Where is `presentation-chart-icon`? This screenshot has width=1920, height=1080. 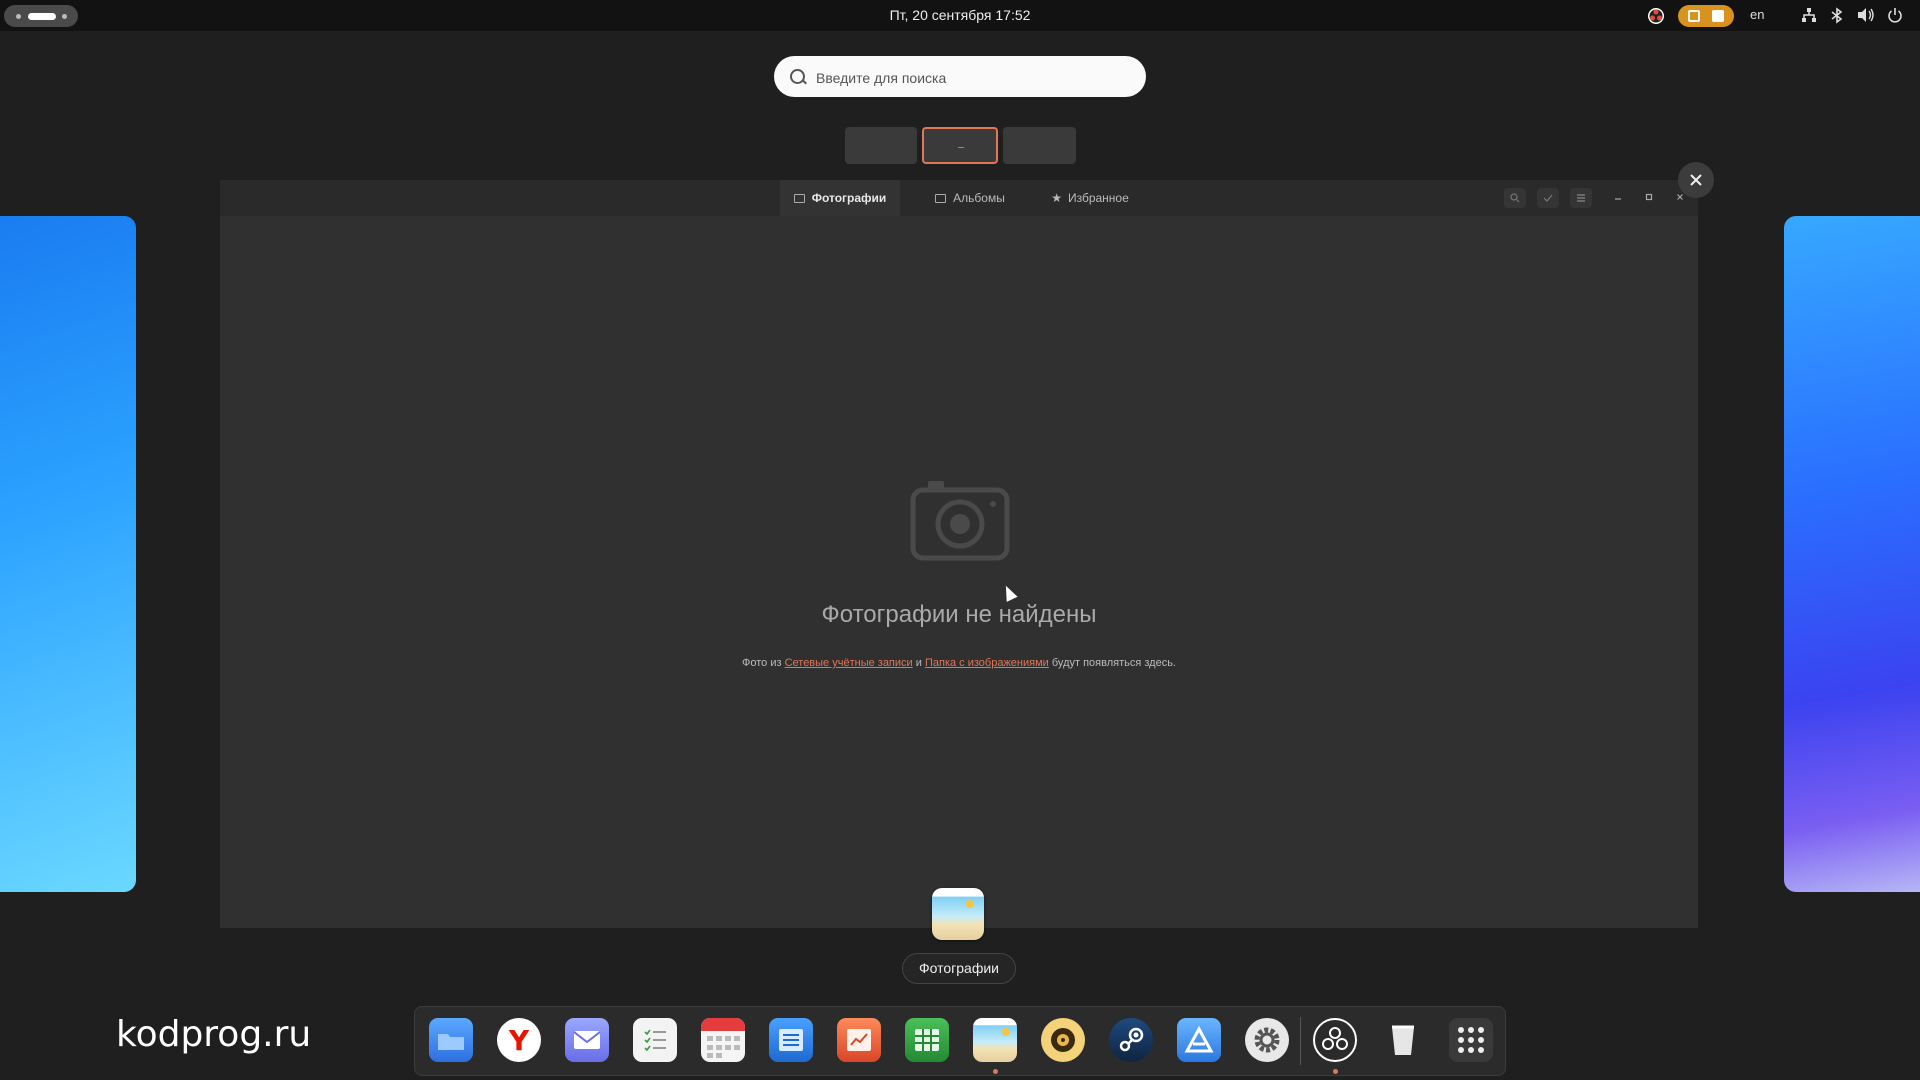 presentation-chart-icon is located at coordinates (859, 1040).